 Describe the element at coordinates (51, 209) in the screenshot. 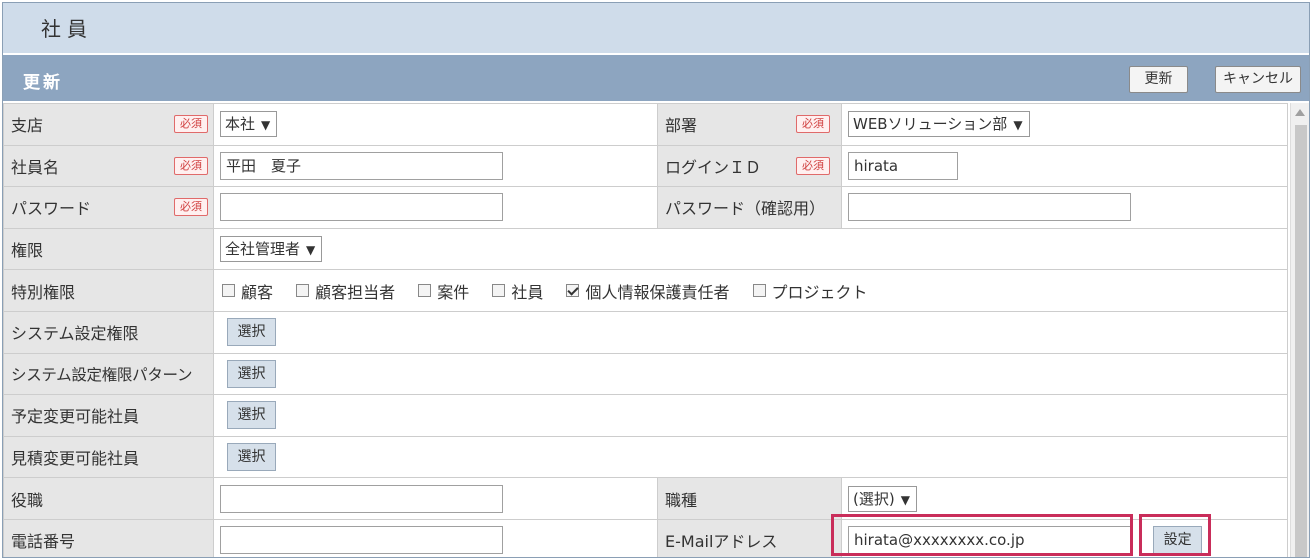

I see `password-label: パスワード` at that location.